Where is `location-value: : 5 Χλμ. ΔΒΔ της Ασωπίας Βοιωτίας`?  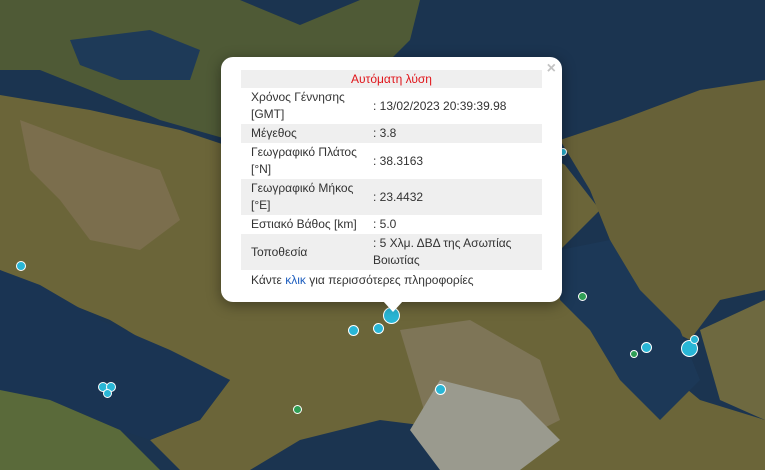
location-value: : 5 Χλμ. ΔΒΔ της Ασωπίας Βοιωτίας is located at coordinates (455, 252).